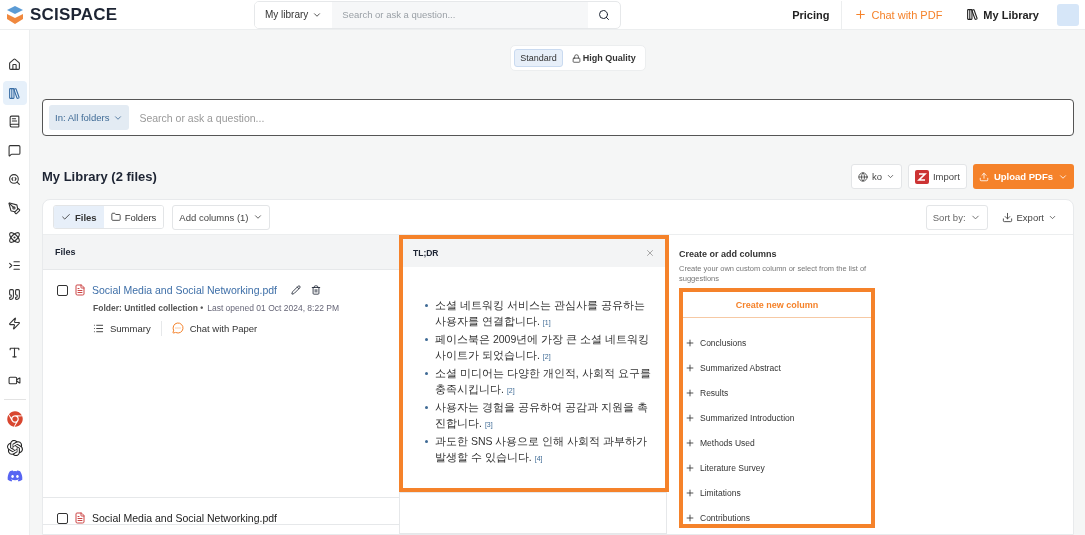  What do you see at coordinates (66, 217) in the screenshot?
I see `check-icon` at bounding box center [66, 217].